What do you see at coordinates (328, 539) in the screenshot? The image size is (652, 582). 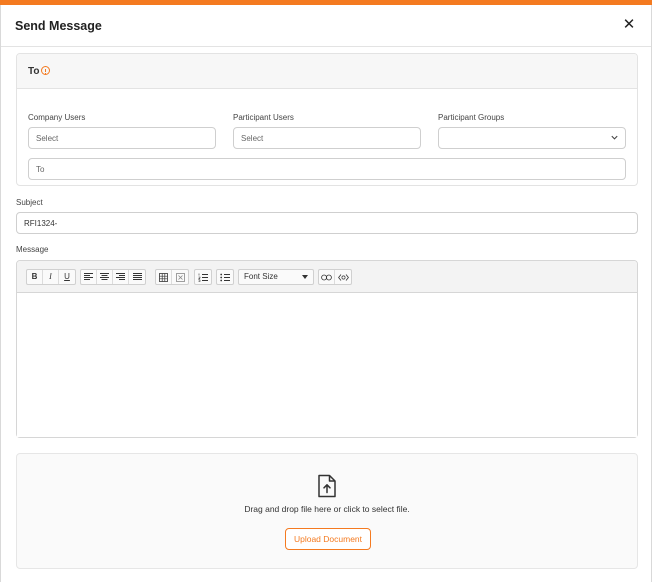 I see `upload-document-button: Upload Document` at bounding box center [328, 539].